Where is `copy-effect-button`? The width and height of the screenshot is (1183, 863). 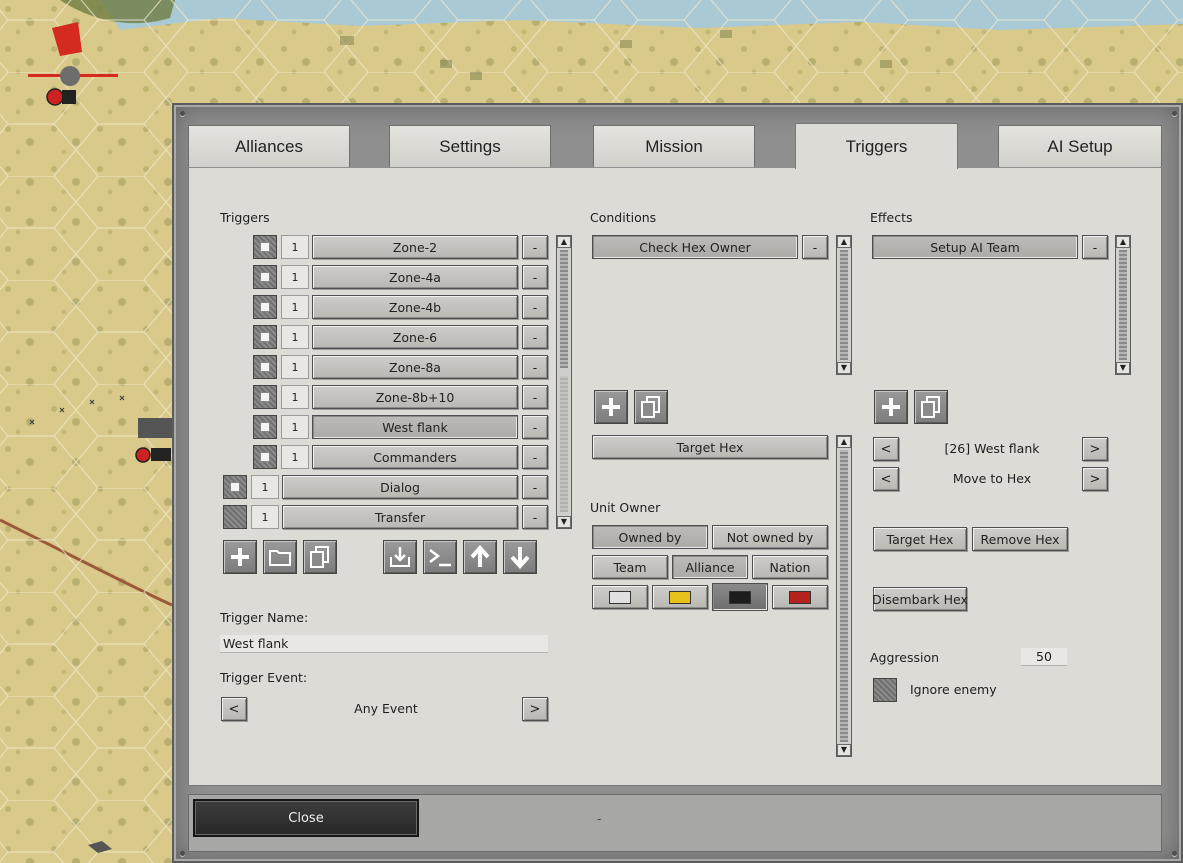
copy-effect-button is located at coordinates (931, 407).